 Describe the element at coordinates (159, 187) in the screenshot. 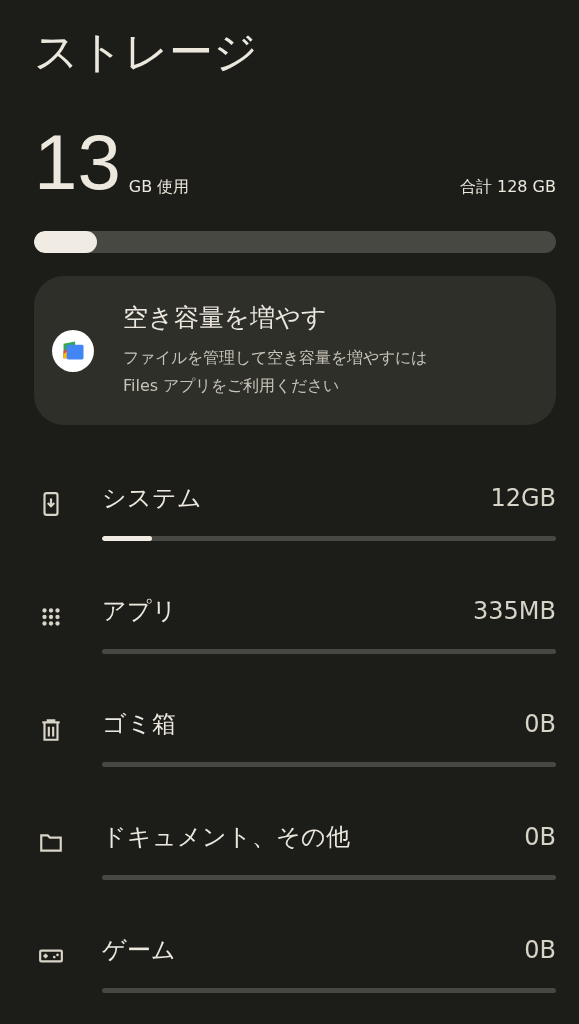

I see `used-unit: GB 使用` at that location.